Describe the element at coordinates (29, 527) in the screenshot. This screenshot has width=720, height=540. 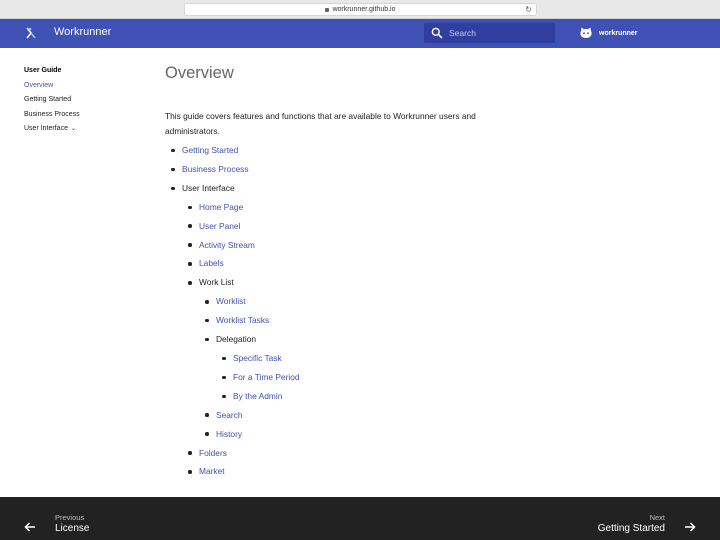
I see `arrow-left-icon` at that location.